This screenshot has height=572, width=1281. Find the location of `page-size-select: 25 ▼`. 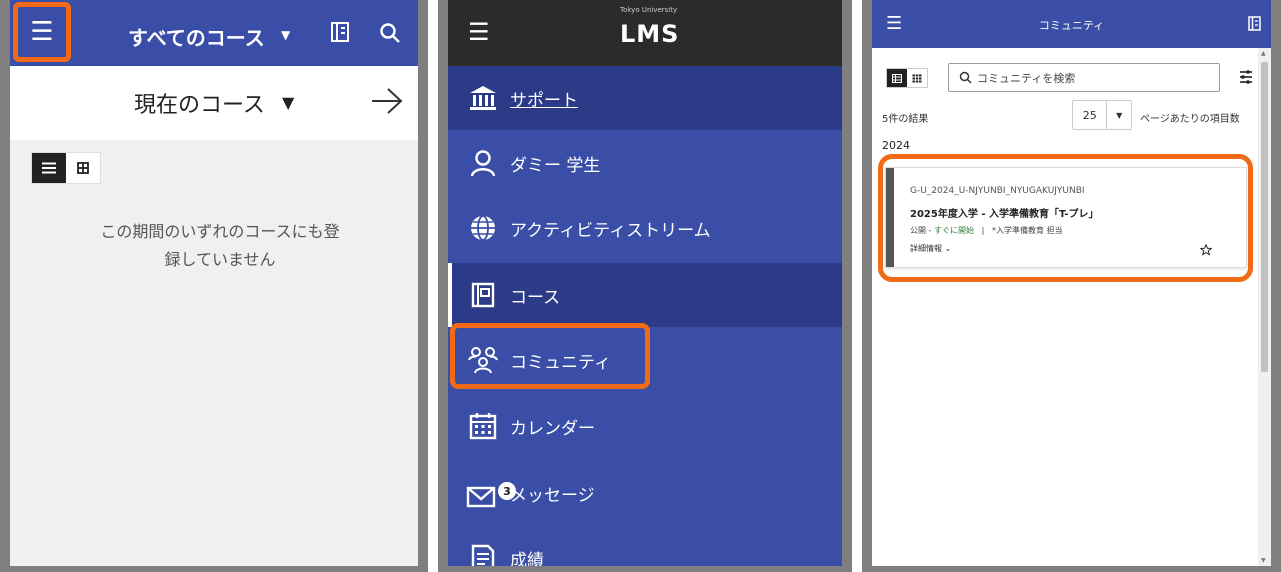

page-size-select: 25 ▼ is located at coordinates (1102, 115).